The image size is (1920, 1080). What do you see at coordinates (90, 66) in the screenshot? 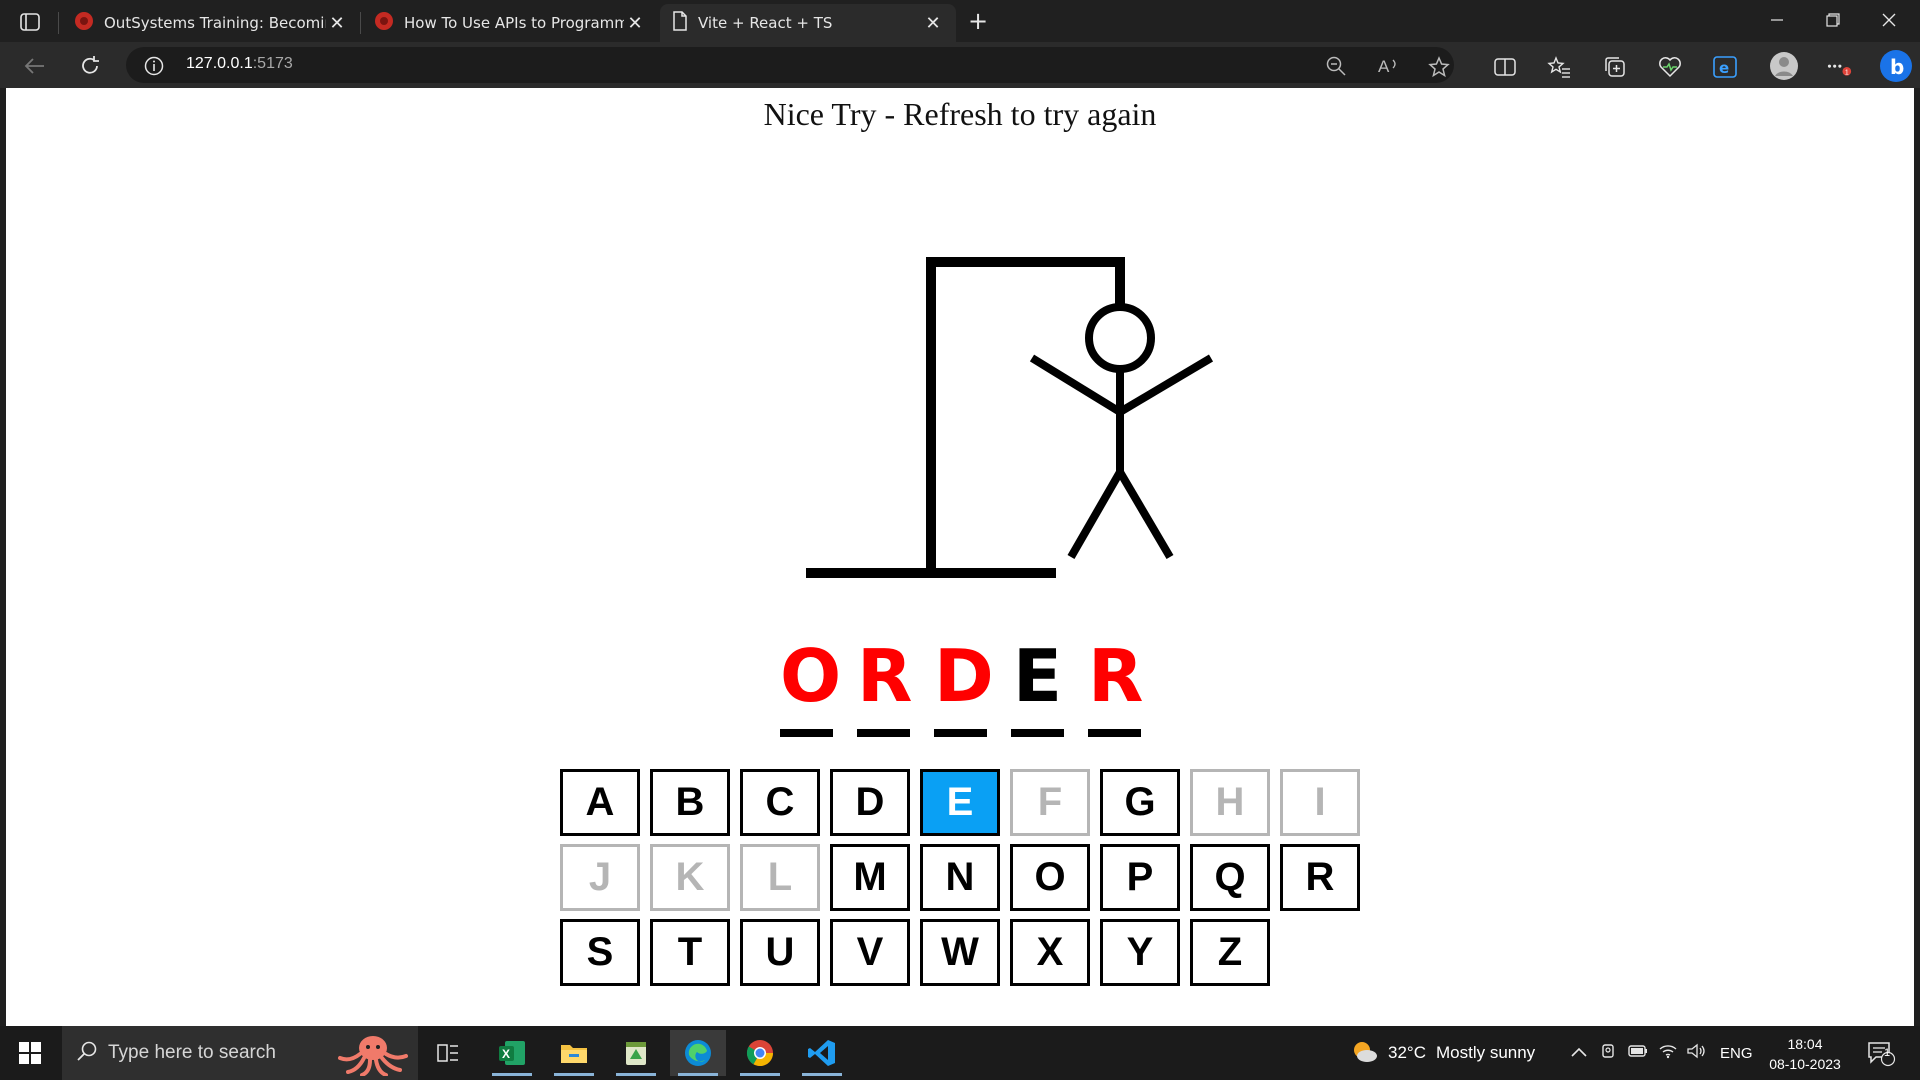
I see `refresh-icon` at bounding box center [90, 66].